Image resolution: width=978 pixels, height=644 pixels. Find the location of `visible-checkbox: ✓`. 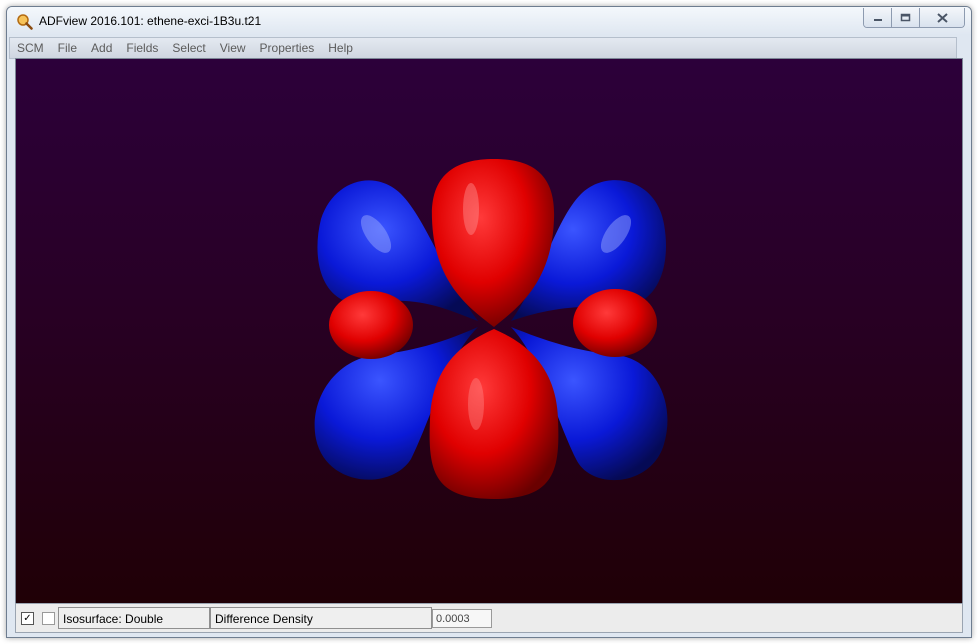

visible-checkbox: ✓ is located at coordinates (27, 618).